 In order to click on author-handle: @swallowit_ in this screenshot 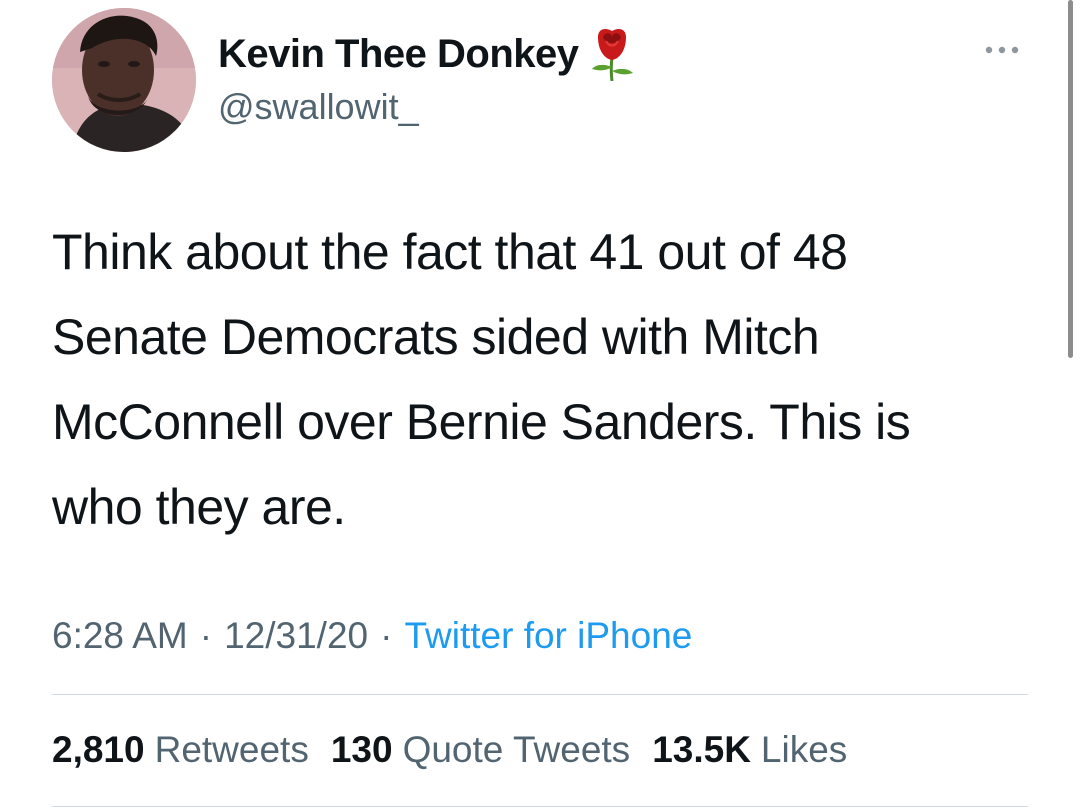, I will do `click(318, 107)`.